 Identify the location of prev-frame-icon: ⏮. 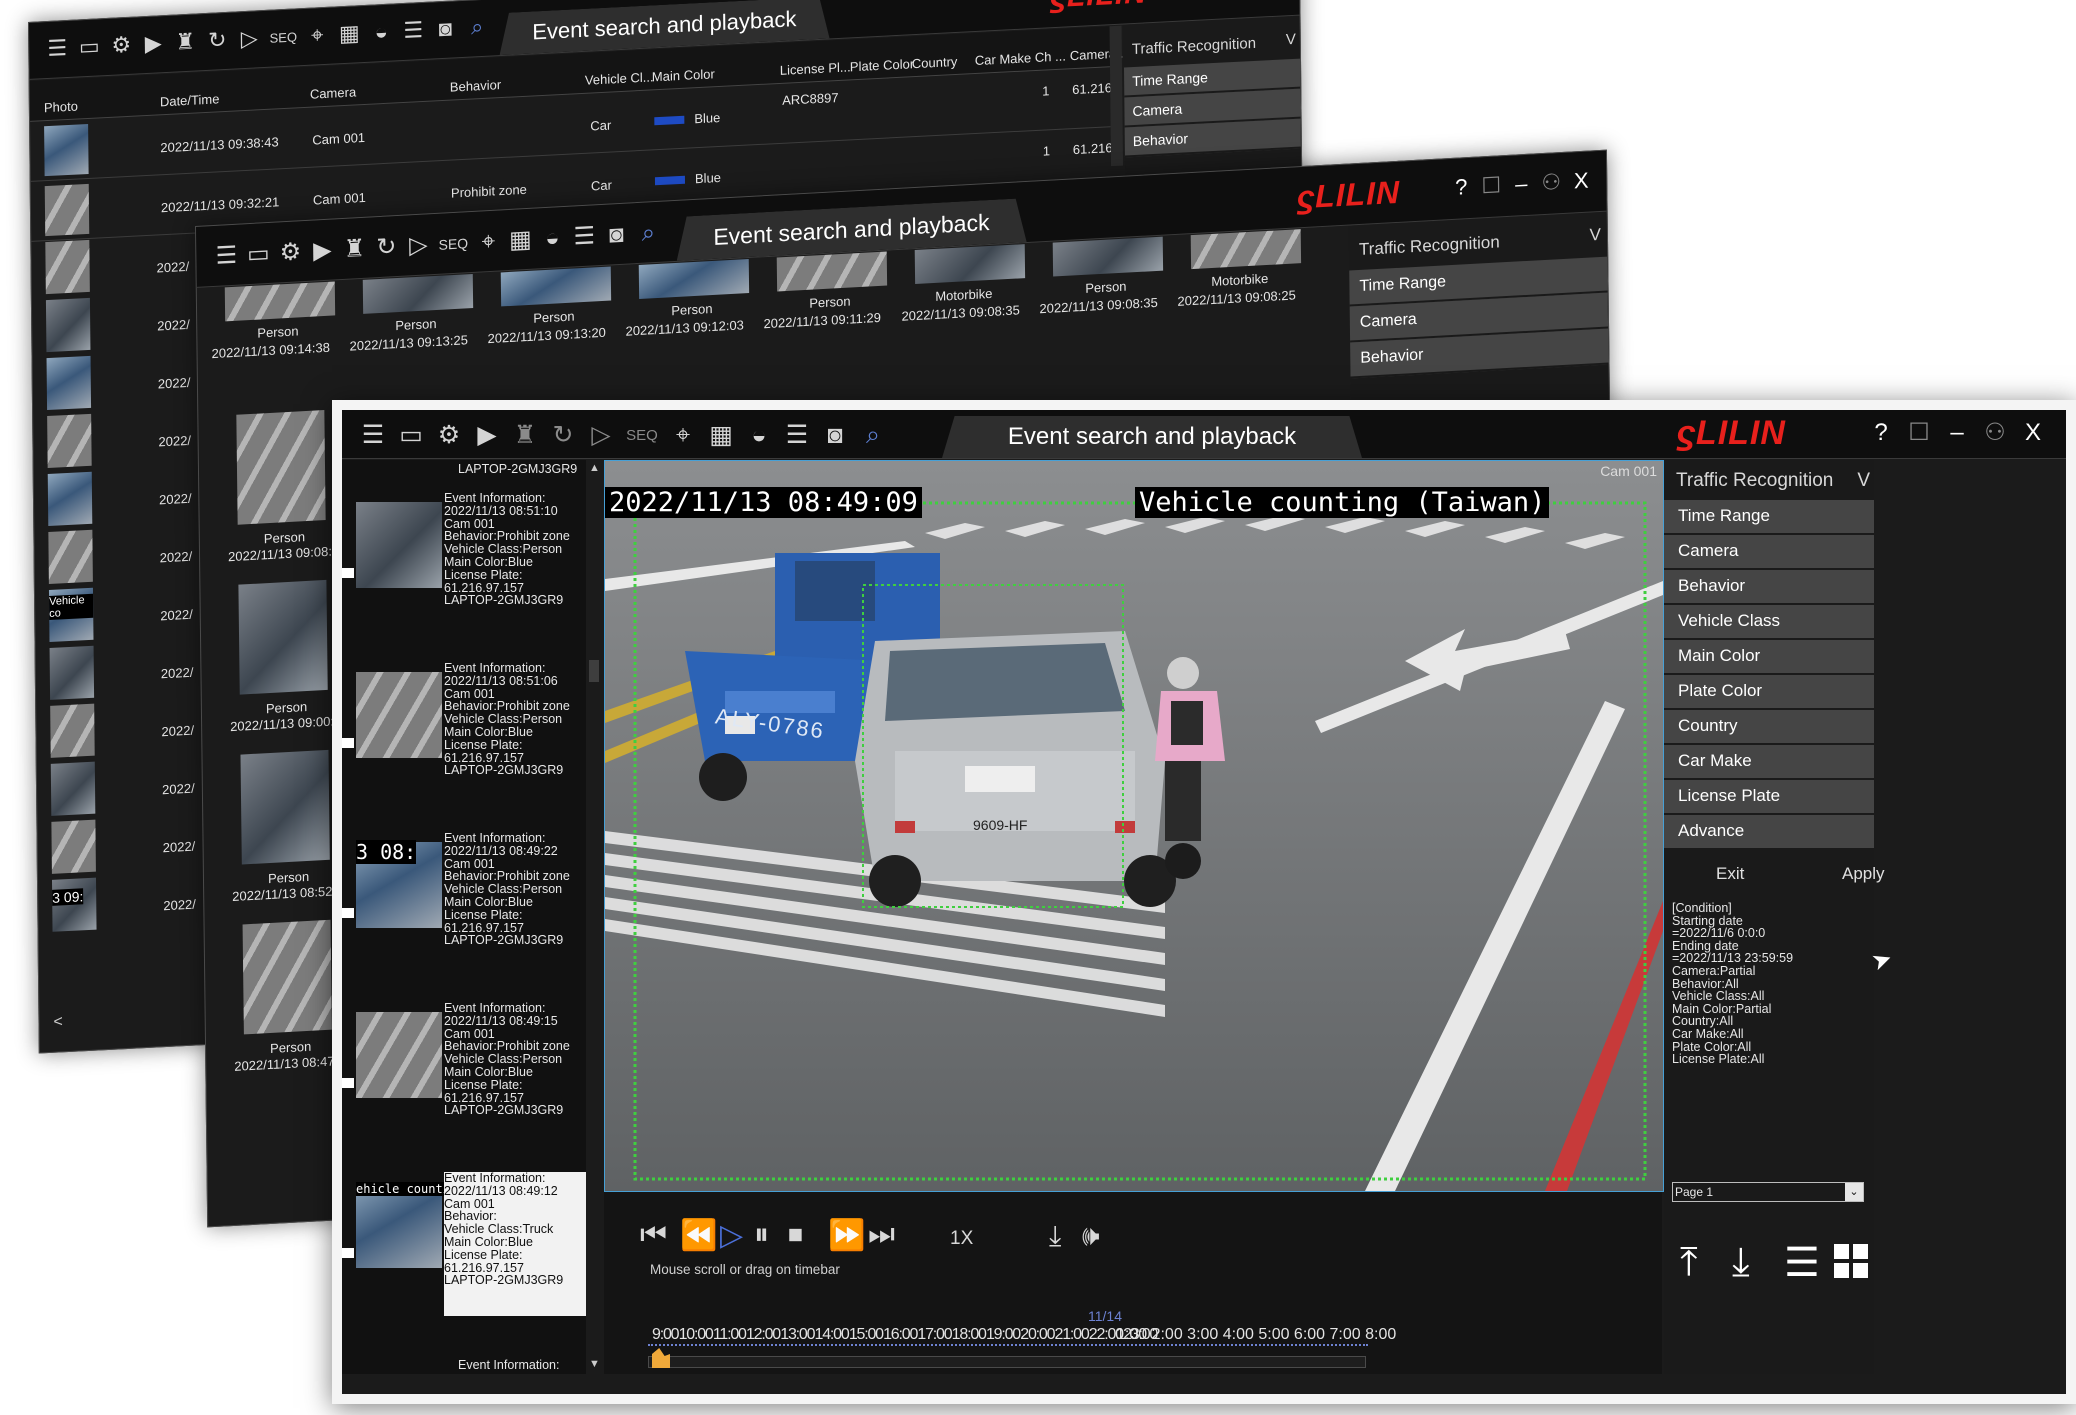
(659, 1235).